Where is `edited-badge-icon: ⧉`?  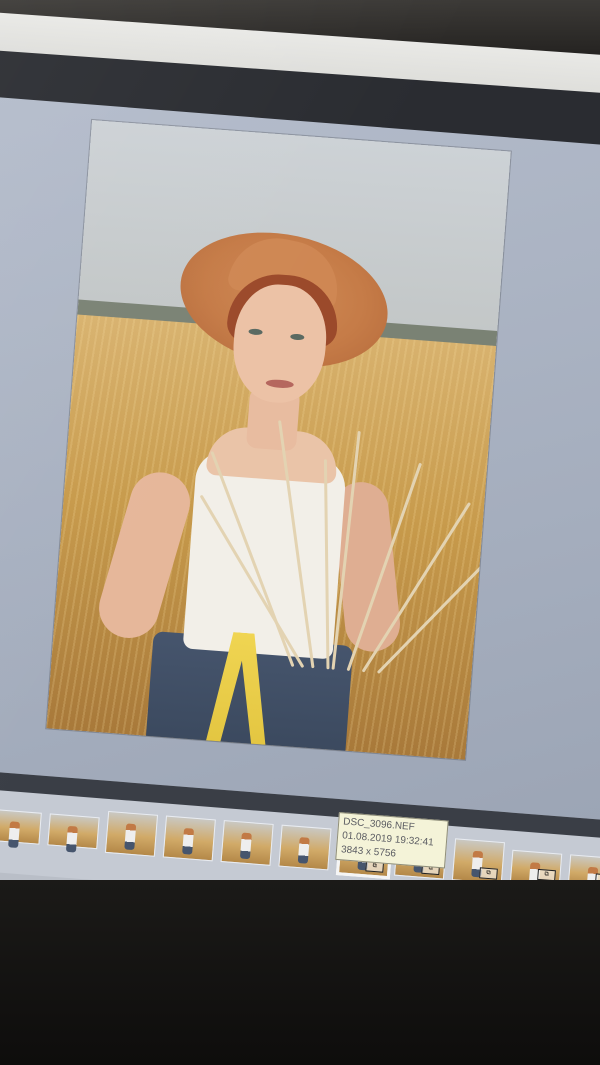 edited-badge-icon: ⧉ is located at coordinates (488, 873).